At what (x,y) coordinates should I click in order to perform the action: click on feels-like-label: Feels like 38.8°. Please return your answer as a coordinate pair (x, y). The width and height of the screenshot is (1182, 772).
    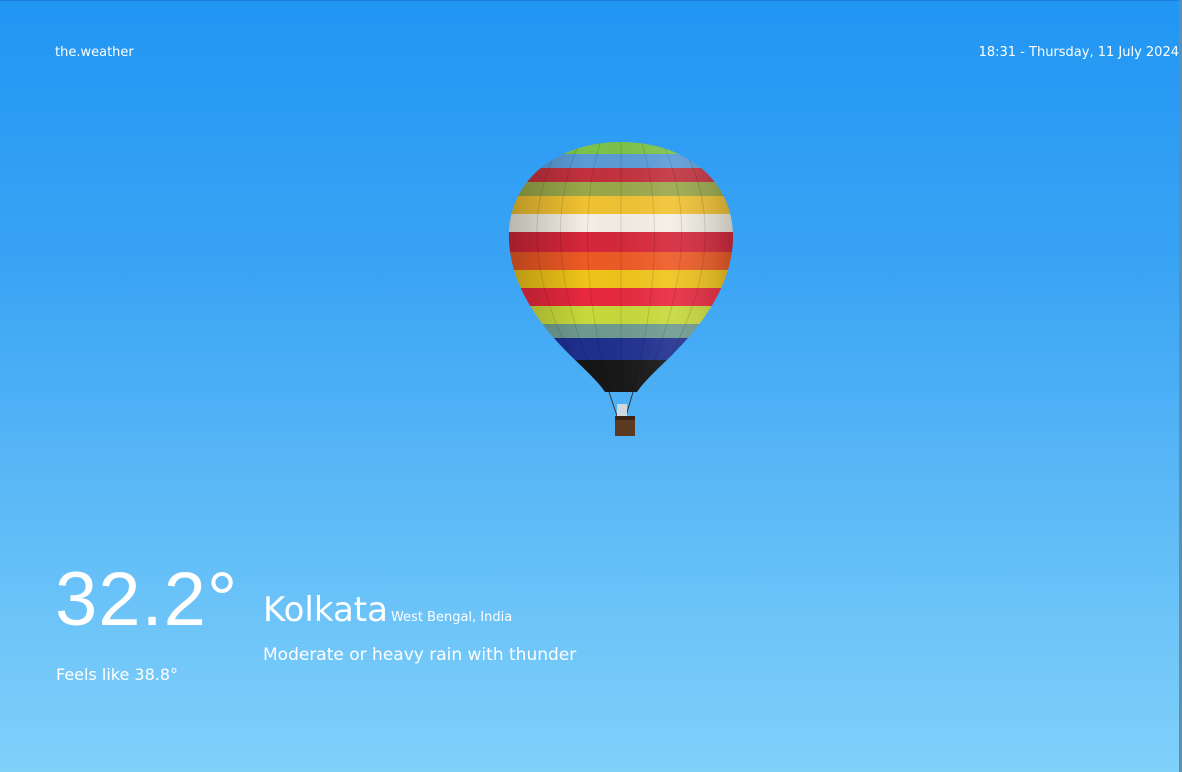
    Looking at the image, I should click on (117, 674).